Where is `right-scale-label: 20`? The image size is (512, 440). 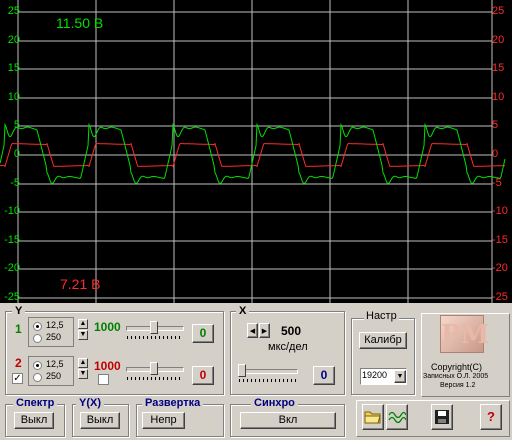 right-scale-label: 20 is located at coordinates (498, 39).